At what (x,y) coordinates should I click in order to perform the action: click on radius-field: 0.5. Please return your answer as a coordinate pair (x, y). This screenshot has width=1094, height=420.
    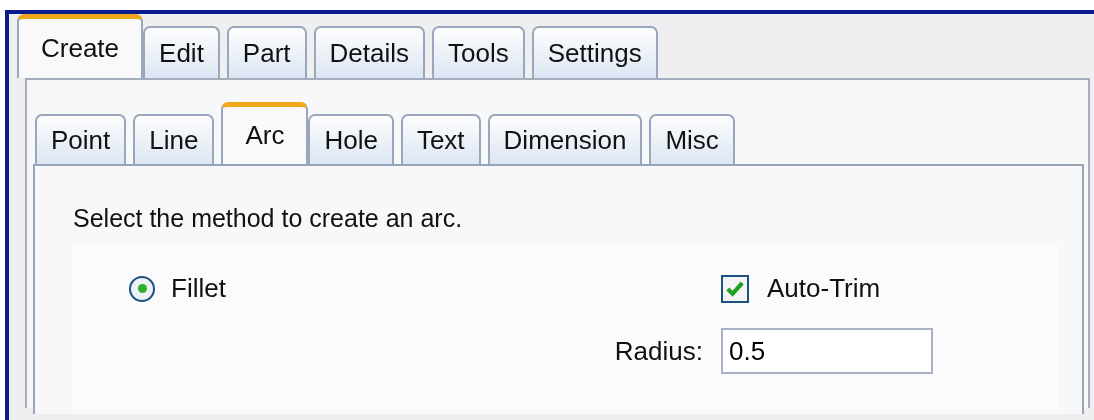
    Looking at the image, I should click on (827, 351).